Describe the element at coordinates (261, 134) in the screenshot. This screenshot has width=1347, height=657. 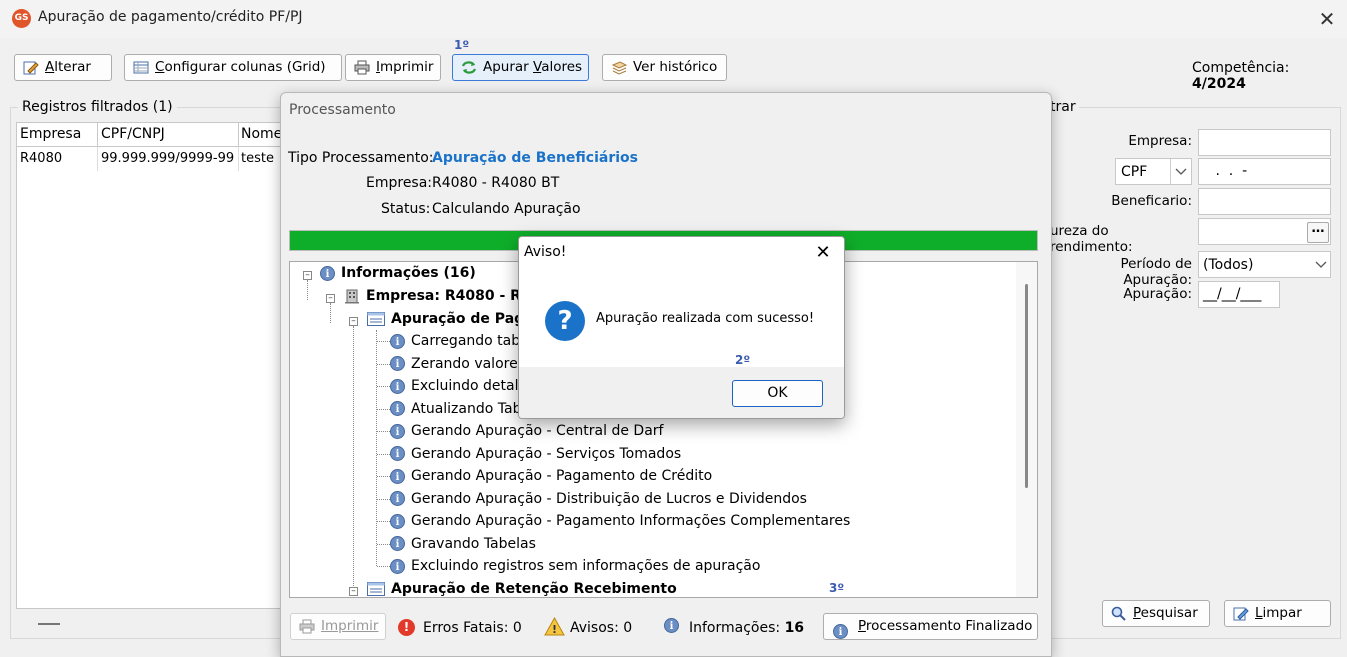
I see `col-nome: Nome` at that location.